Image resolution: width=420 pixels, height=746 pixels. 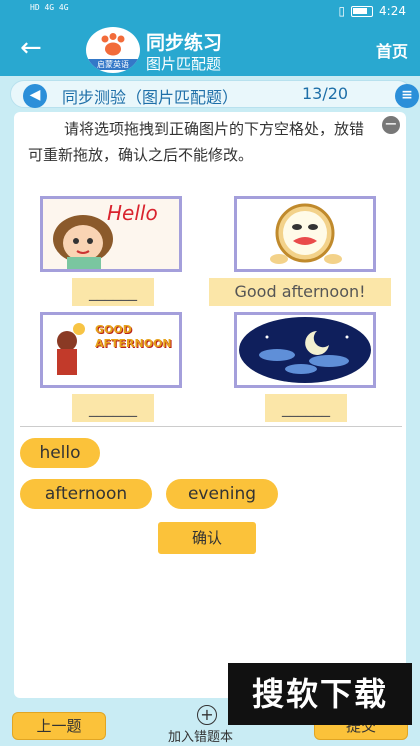 What do you see at coordinates (305, 234) in the screenshot?
I see `picture-clock-tired` at bounding box center [305, 234].